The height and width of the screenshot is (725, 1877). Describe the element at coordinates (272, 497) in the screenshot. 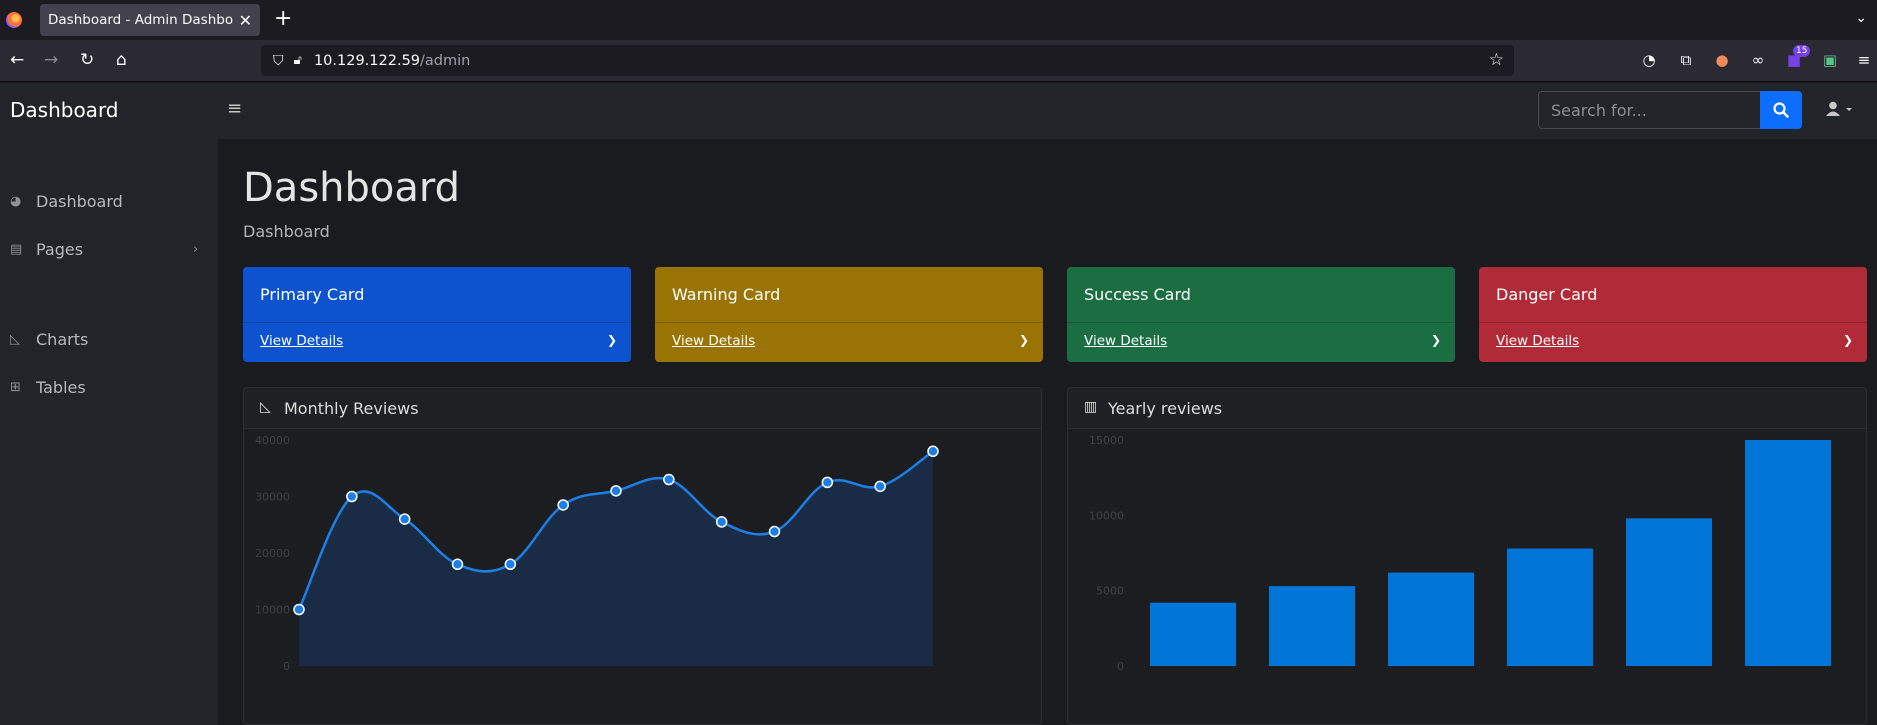

I see `y-tick-label: 30000` at that location.